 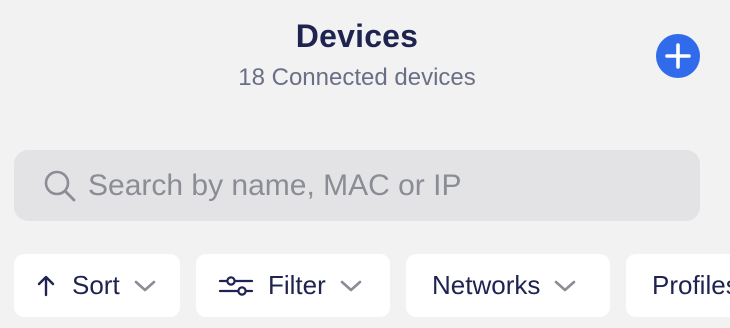 I want to click on sort-label: Sort, so click(x=96, y=285).